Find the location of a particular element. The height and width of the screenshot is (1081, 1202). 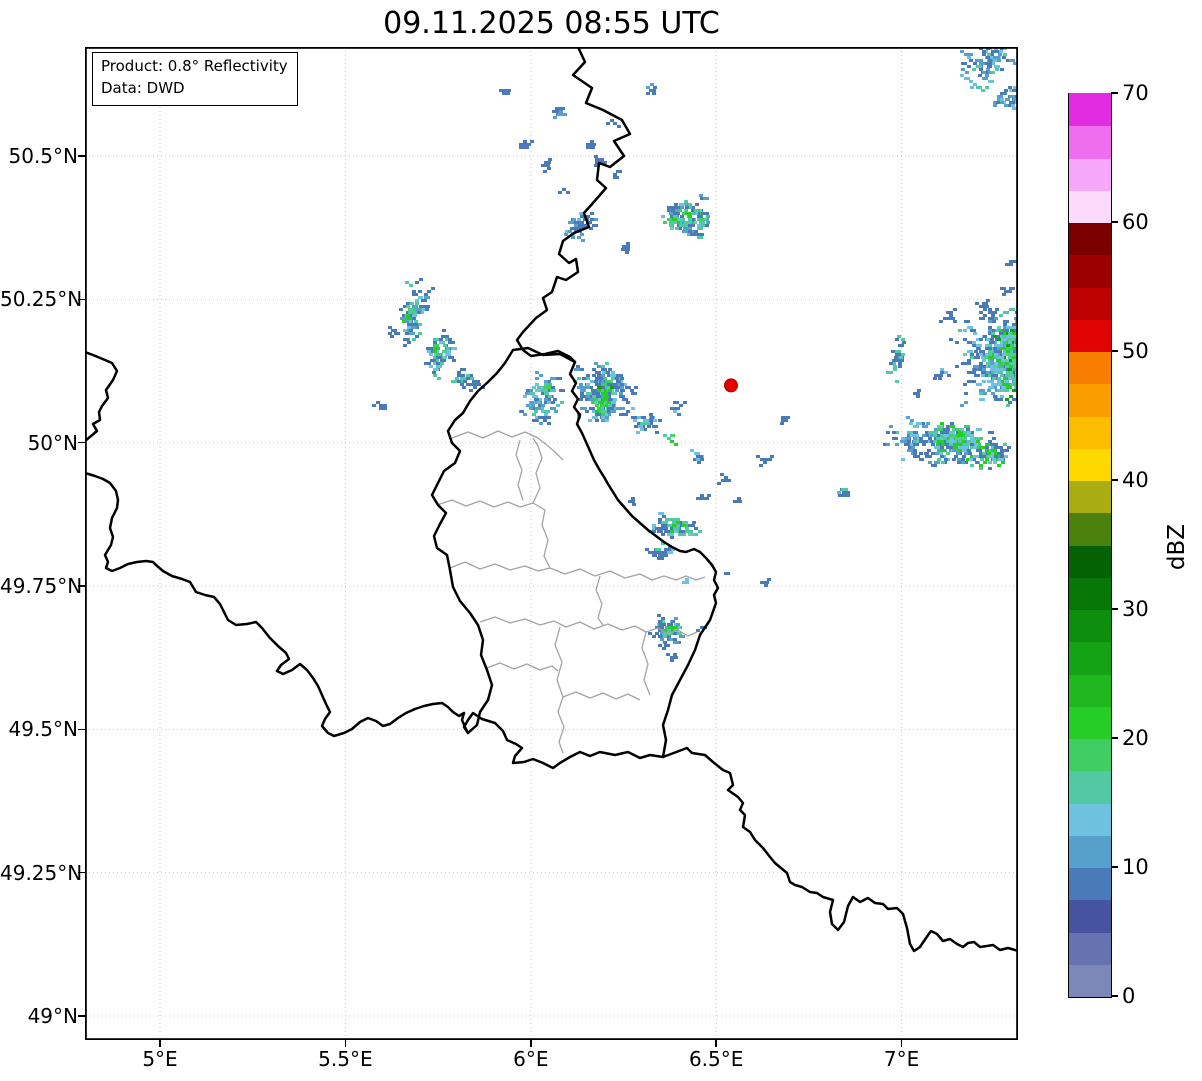

admin-borders is located at coordinates (571, 592).